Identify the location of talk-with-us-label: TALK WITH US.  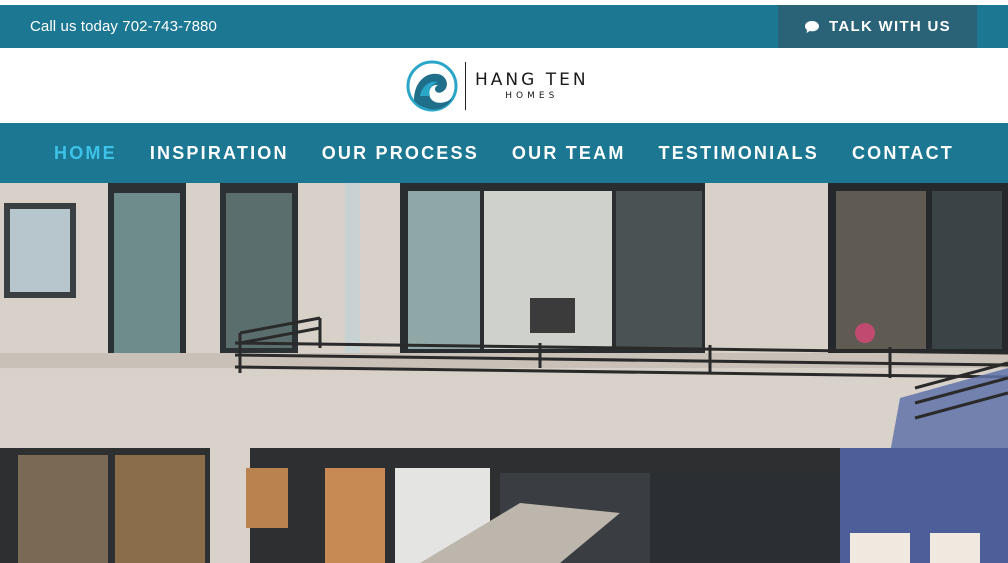
(890, 26).